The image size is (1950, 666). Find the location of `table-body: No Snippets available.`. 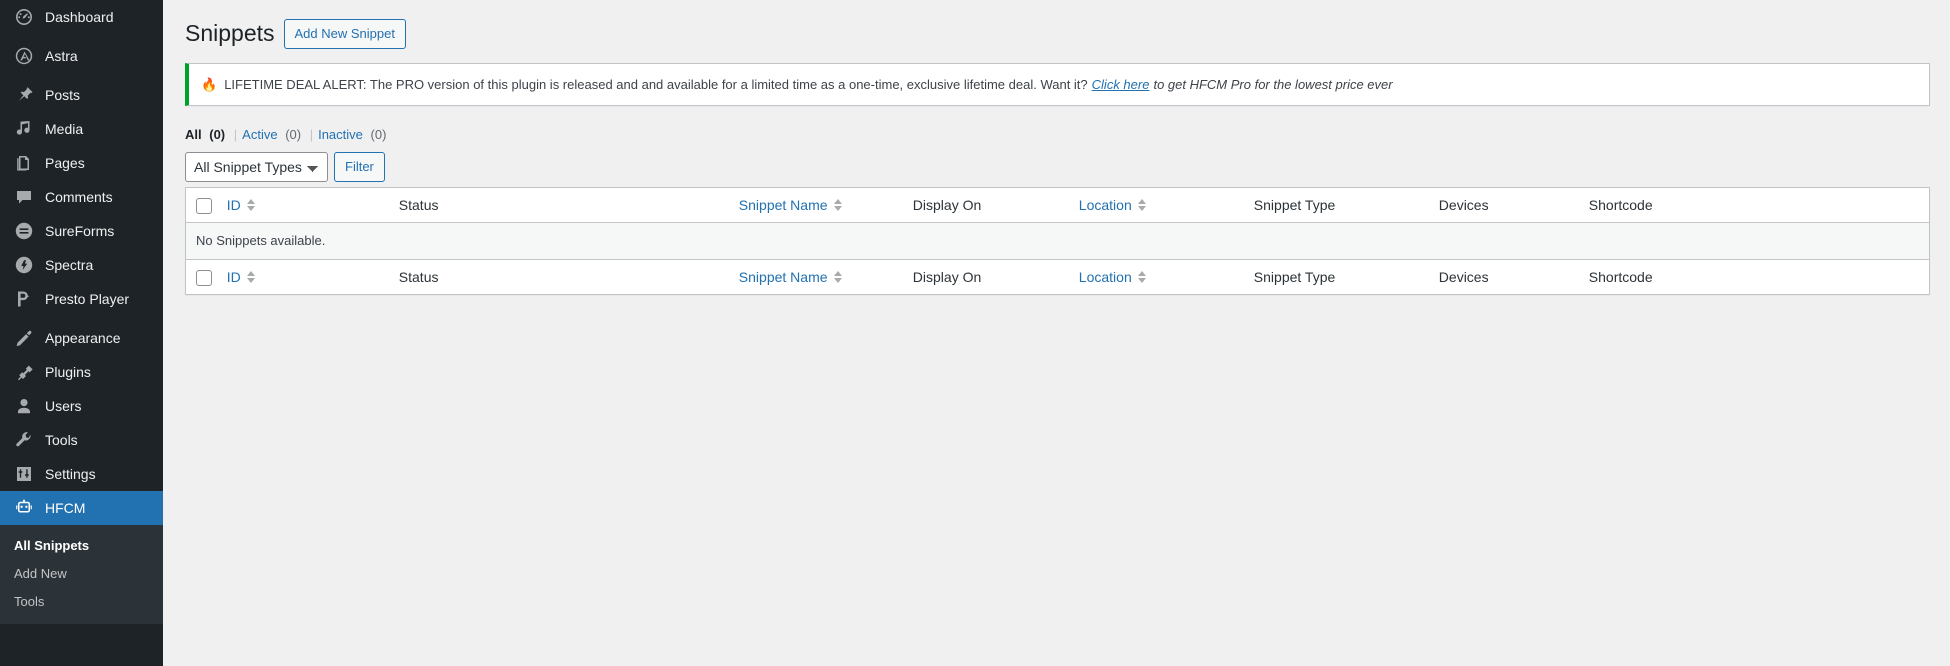

table-body: No Snippets available. is located at coordinates (1057, 241).